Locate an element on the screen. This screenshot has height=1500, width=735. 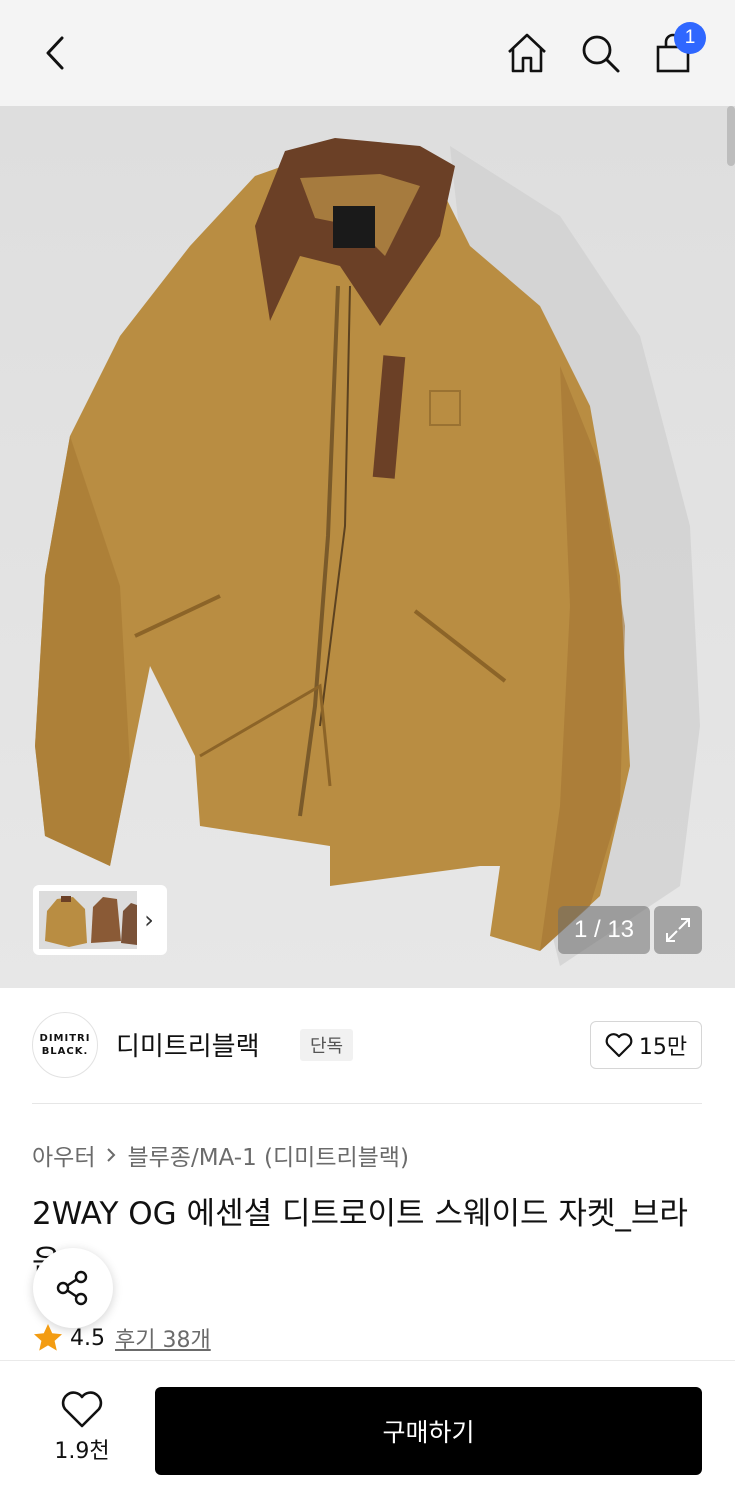
brand-logo-line2: BLACK. is located at coordinates (65, 1051).